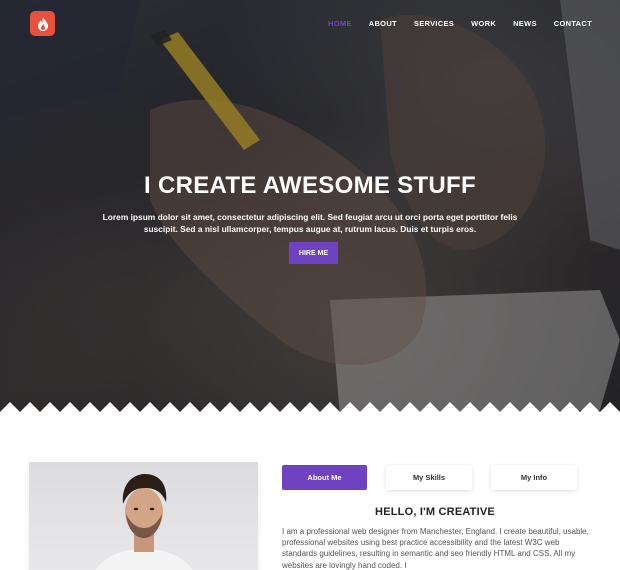  I want to click on hero-title: I CREATE AWESOME STUFF, so click(310, 185).